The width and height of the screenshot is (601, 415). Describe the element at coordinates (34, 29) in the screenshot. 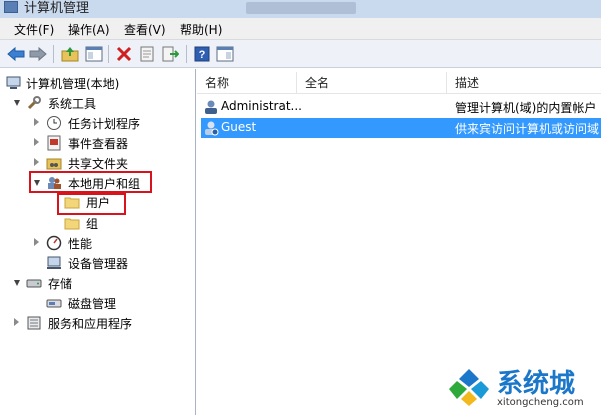

I see `menu-file: 文件(F)` at that location.